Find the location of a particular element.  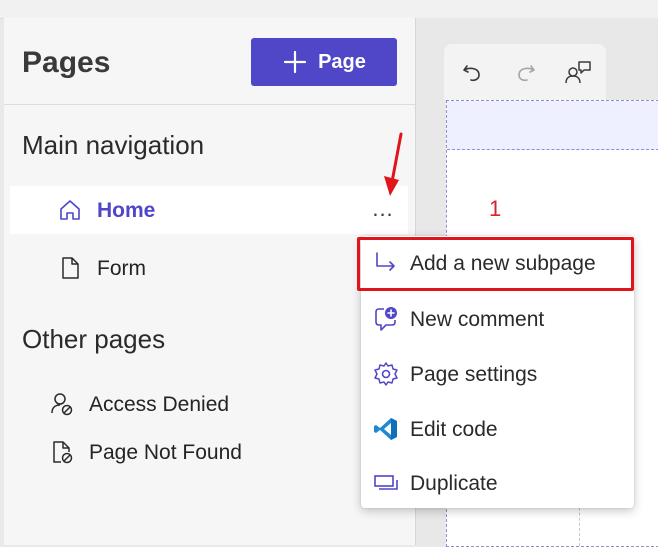

people-comment-icon is located at coordinates (578, 72).